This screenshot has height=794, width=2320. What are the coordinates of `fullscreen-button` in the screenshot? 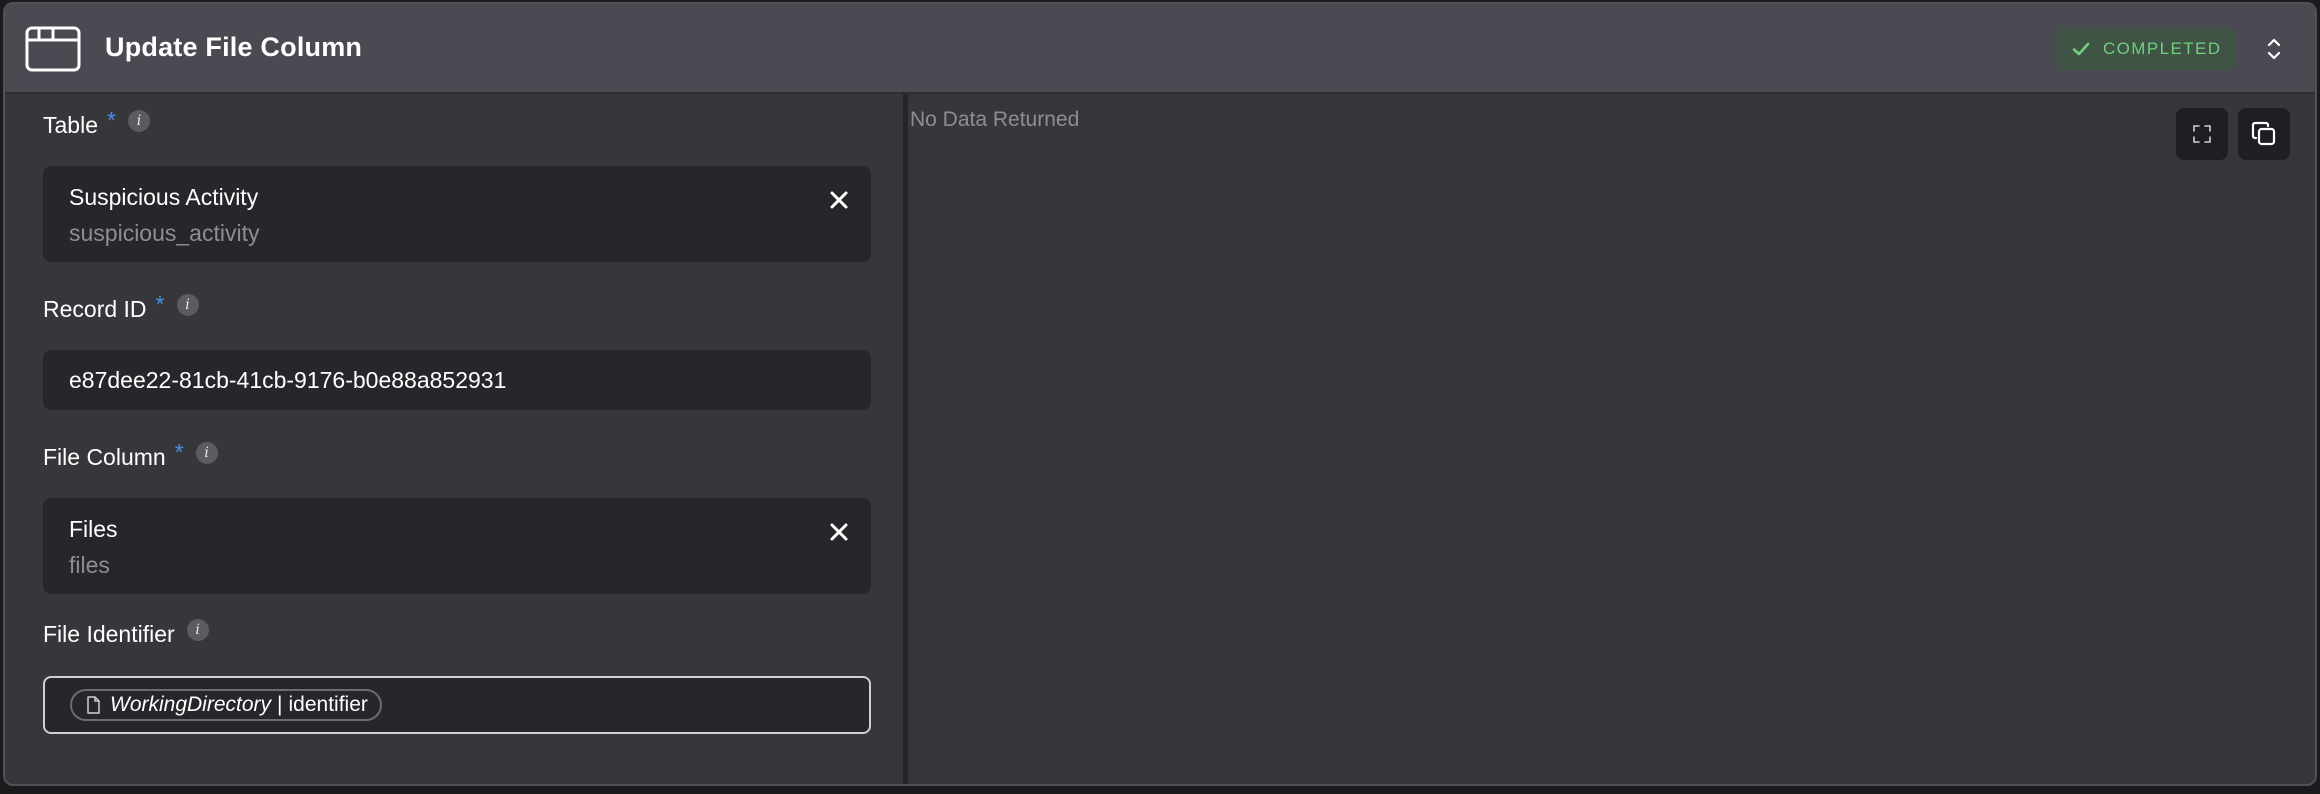 It's located at (2202, 134).